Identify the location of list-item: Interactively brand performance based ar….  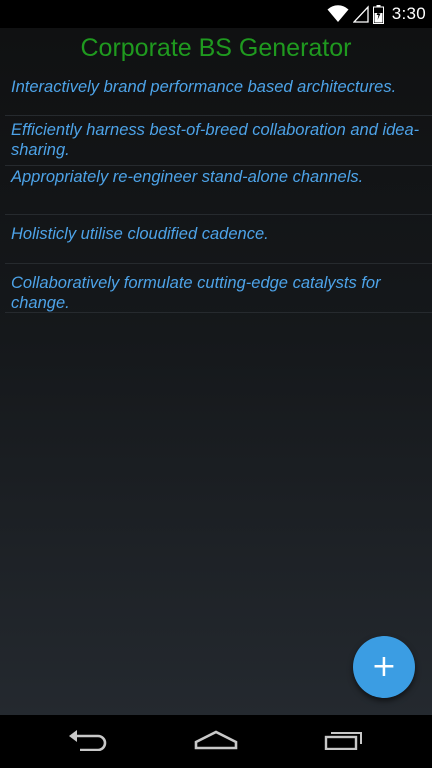
(218, 94).